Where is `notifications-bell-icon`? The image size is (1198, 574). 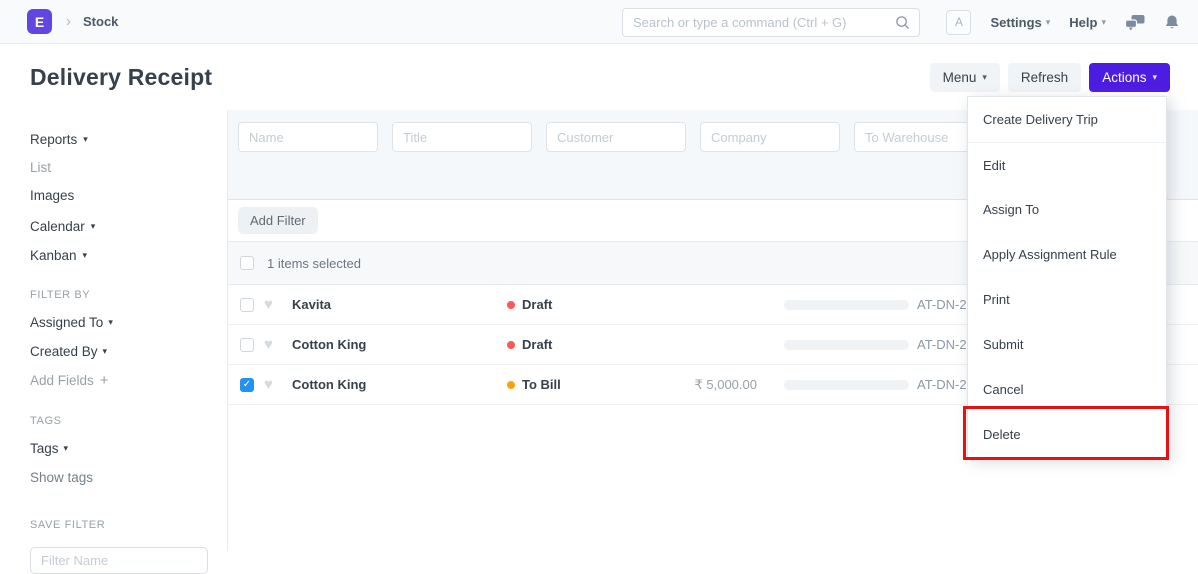
notifications-bell-icon is located at coordinates (1172, 22).